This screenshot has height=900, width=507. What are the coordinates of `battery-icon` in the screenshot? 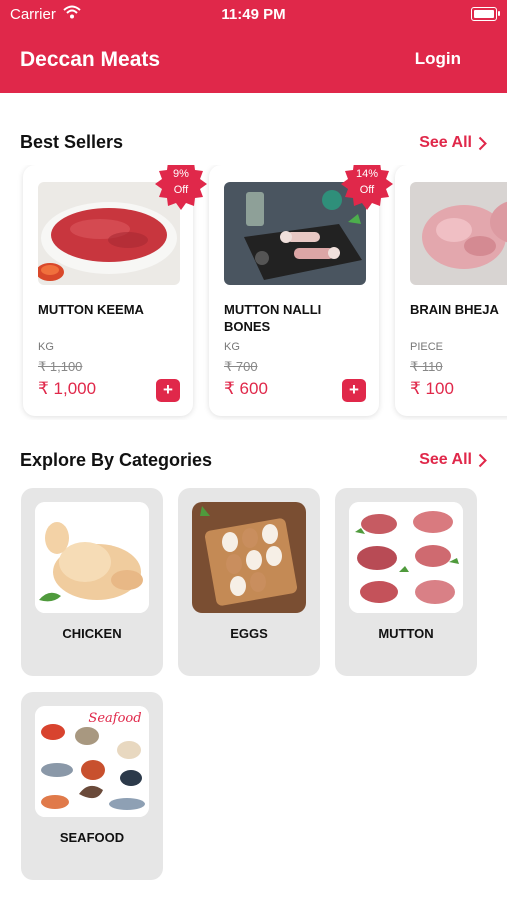 It's located at (485, 14).